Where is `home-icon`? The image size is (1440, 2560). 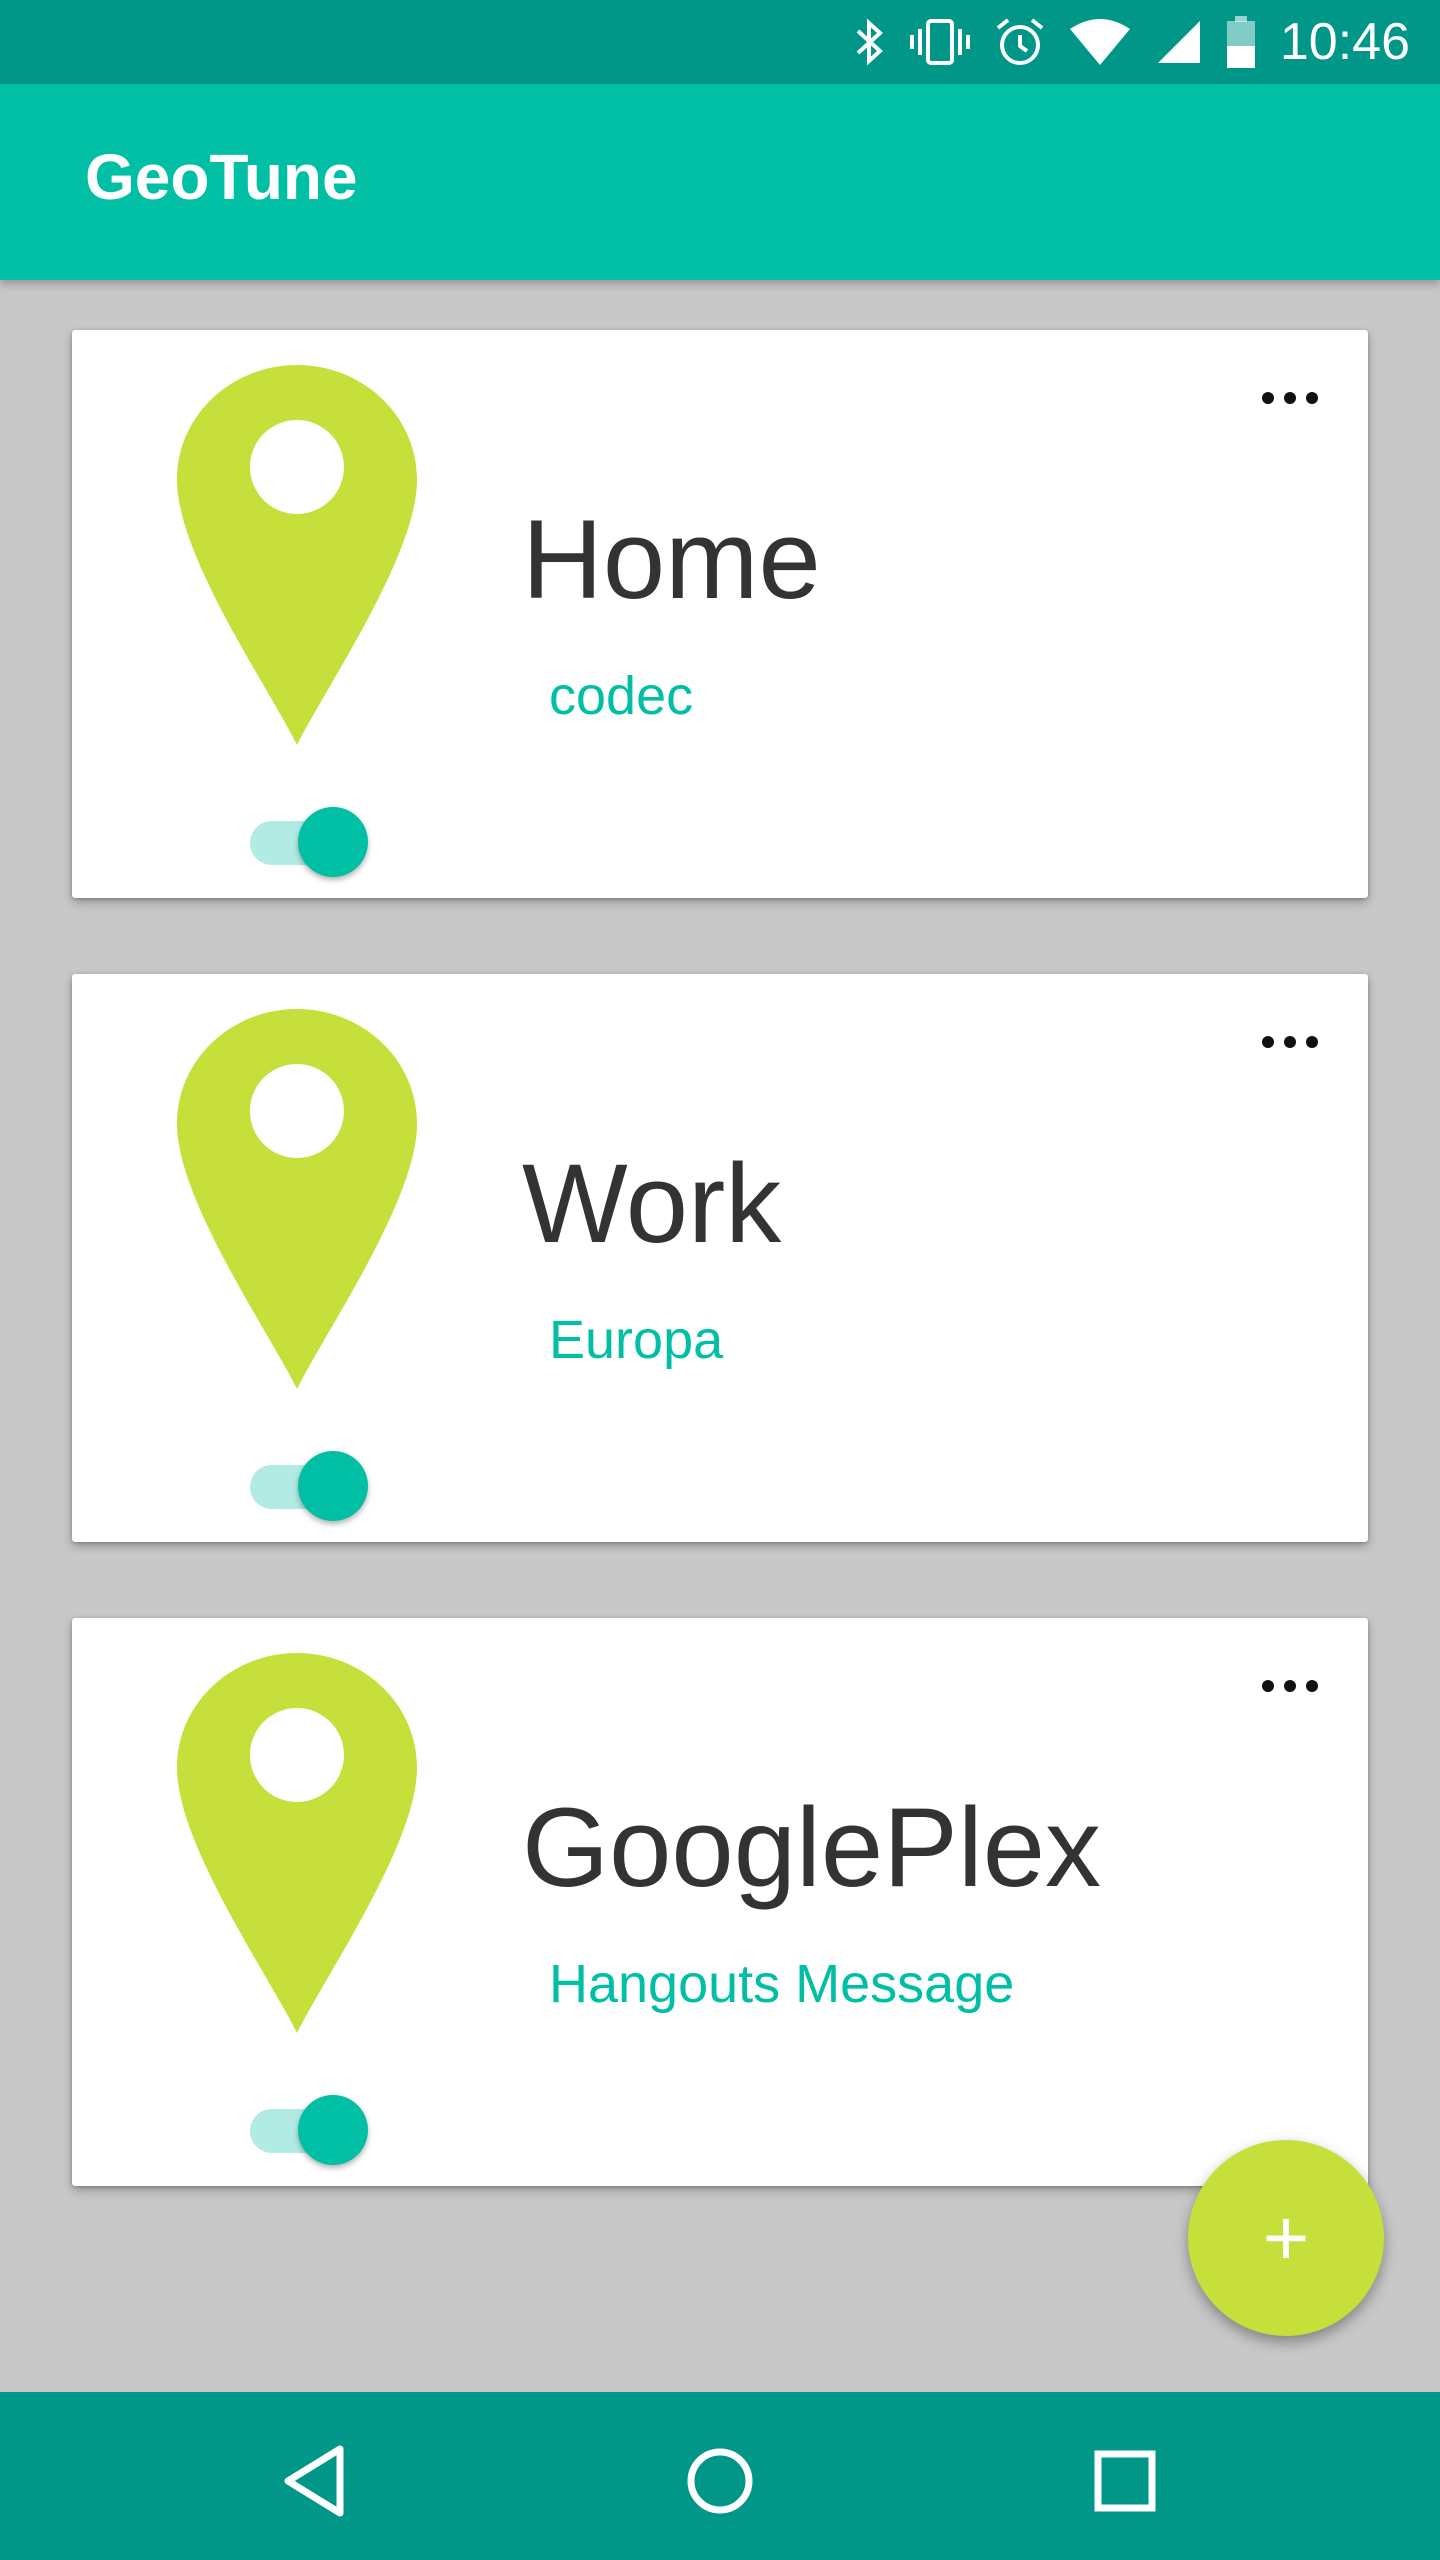
home-icon is located at coordinates (720, 2481).